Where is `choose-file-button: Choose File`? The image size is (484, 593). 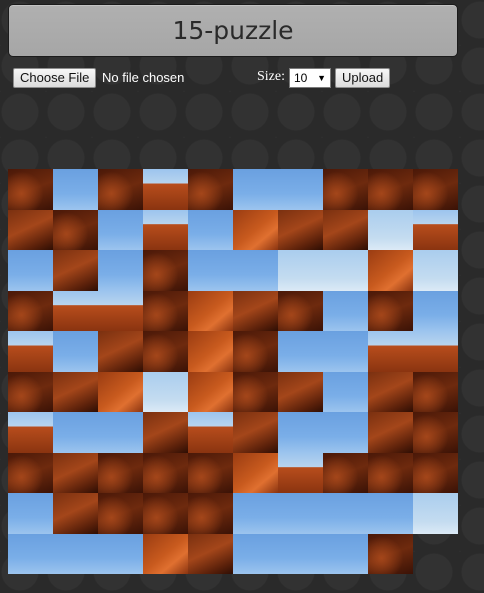
choose-file-button: Choose File is located at coordinates (55, 78).